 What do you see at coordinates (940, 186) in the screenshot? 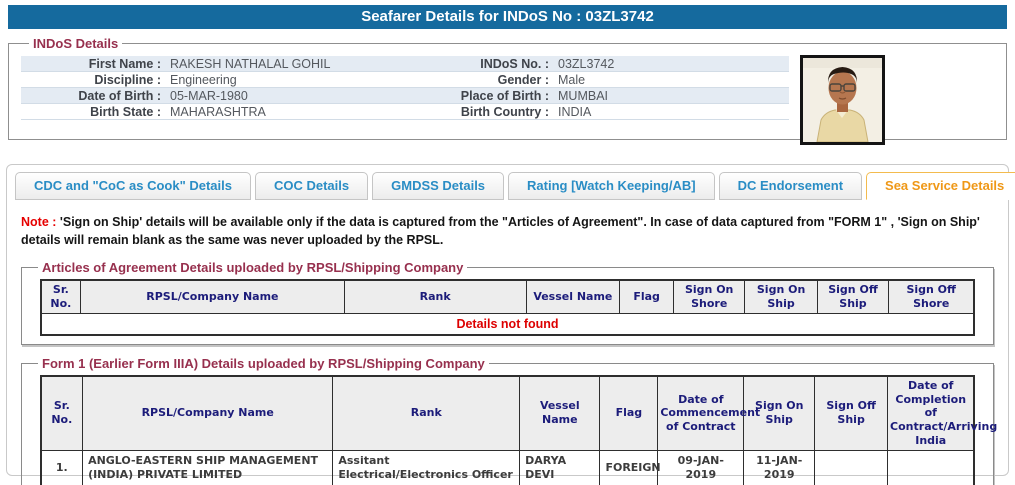
I see `tab-sea-service-details: Sea Service Details` at bounding box center [940, 186].